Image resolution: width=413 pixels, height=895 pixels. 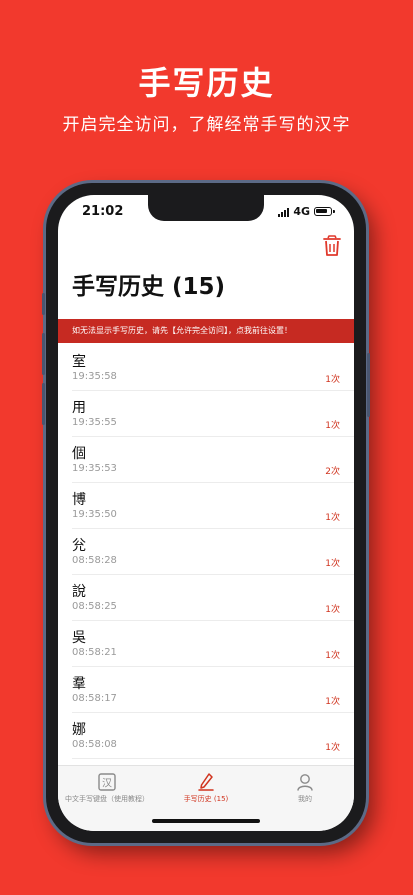 What do you see at coordinates (94, 376) in the screenshot?
I see `history-time: 19:35:58` at bounding box center [94, 376].